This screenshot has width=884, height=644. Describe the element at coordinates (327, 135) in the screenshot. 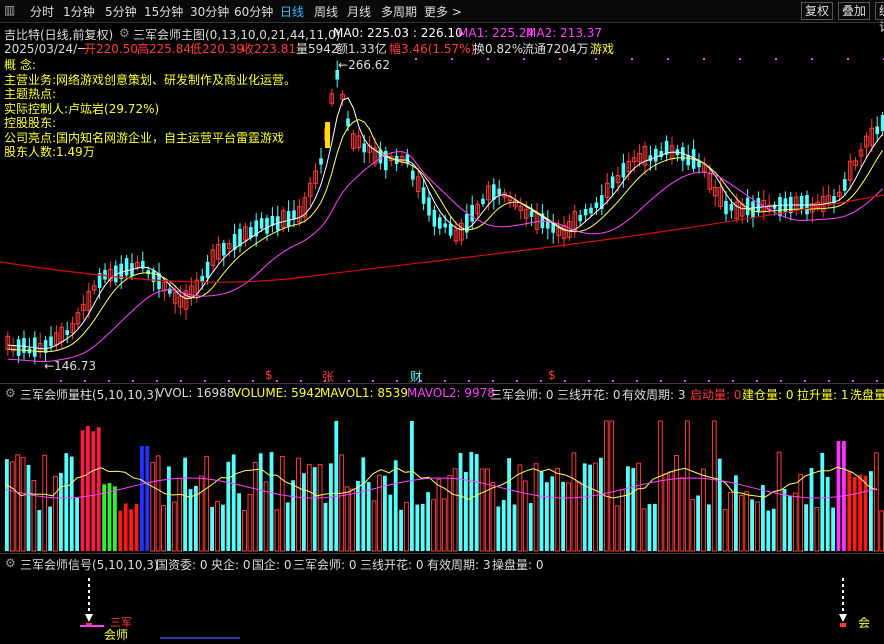

I see `highlight-candle` at that location.